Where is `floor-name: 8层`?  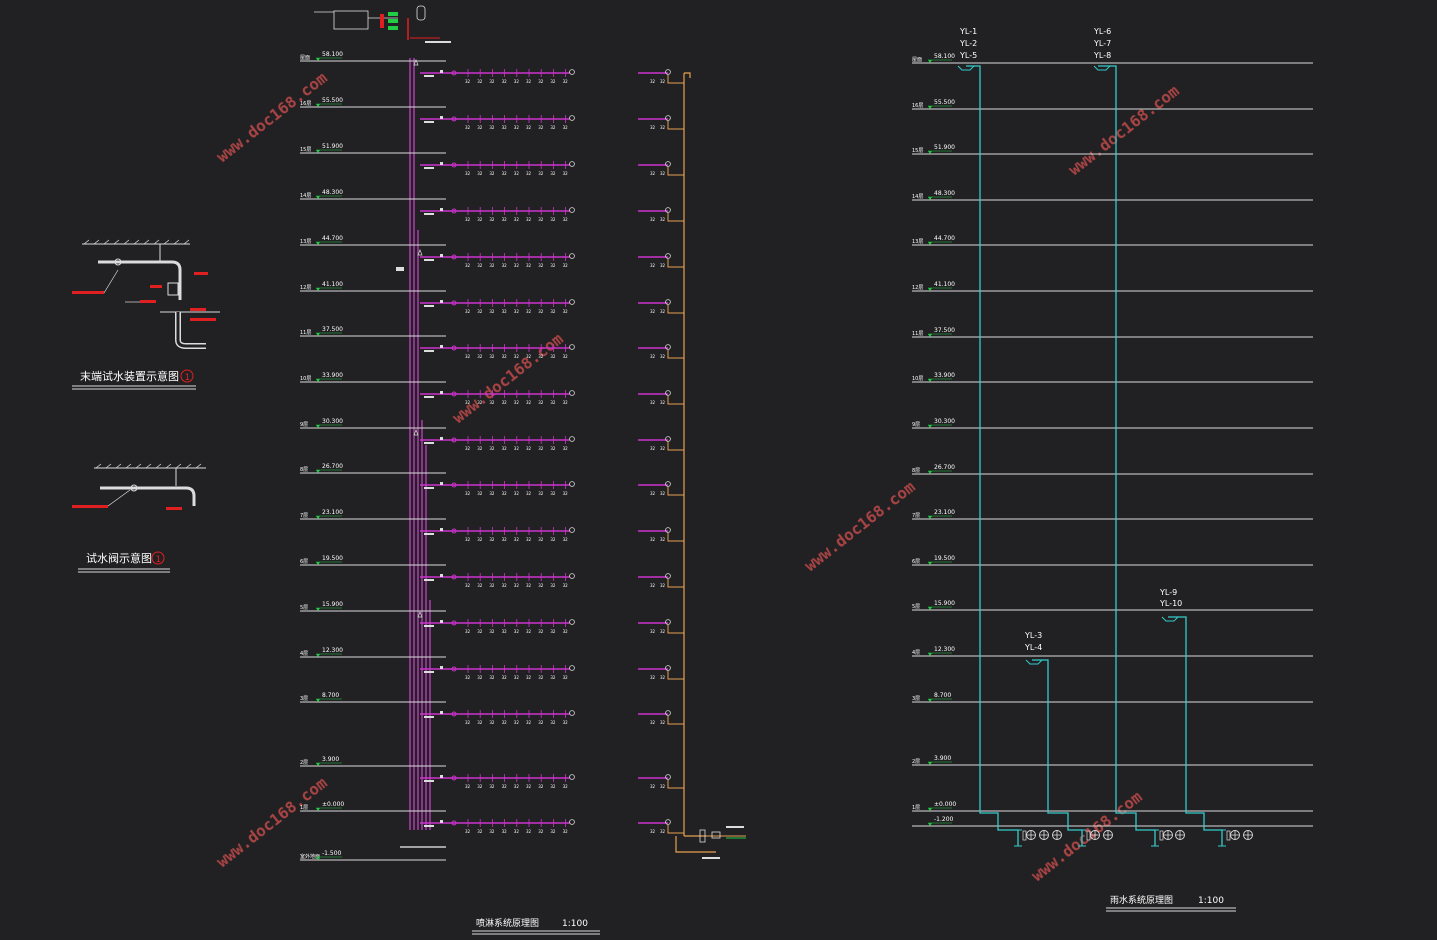
floor-name: 8层 is located at coordinates (304, 470).